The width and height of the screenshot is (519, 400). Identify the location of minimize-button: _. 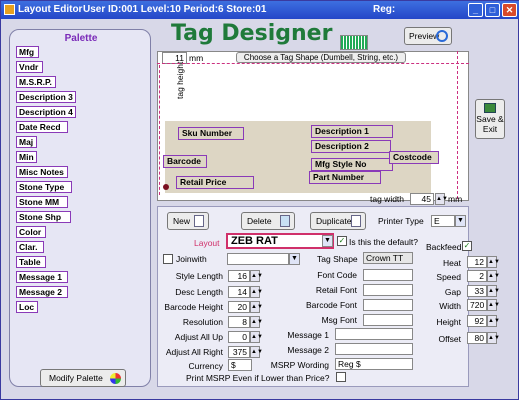
(475, 10).